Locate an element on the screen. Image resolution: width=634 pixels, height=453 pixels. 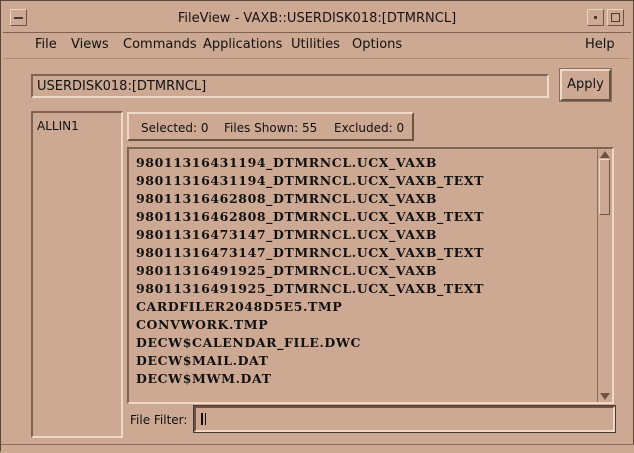
file-list-item: 98011316473147_DTMRNCL.UCX_VAXB_TEXT is located at coordinates (310, 253).